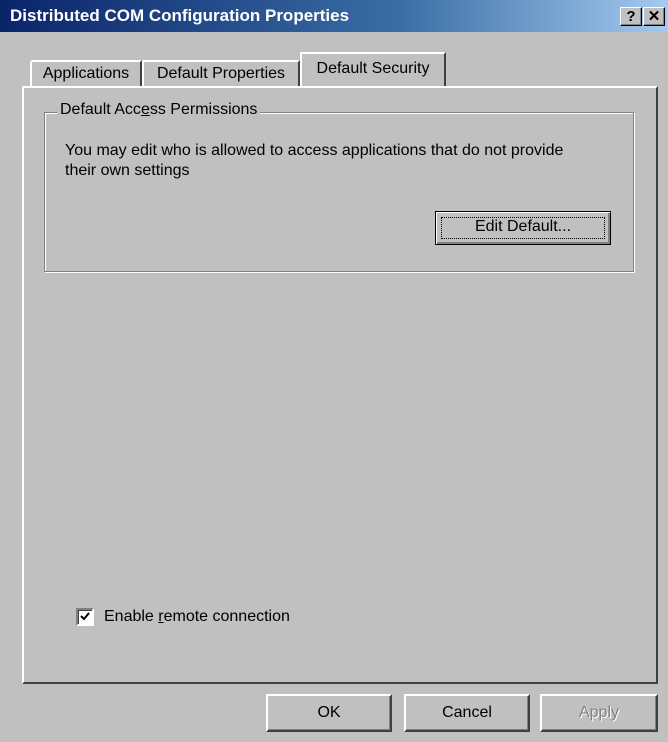  Describe the element at coordinates (631, 16) in the screenshot. I see `help-icon: ?` at that location.